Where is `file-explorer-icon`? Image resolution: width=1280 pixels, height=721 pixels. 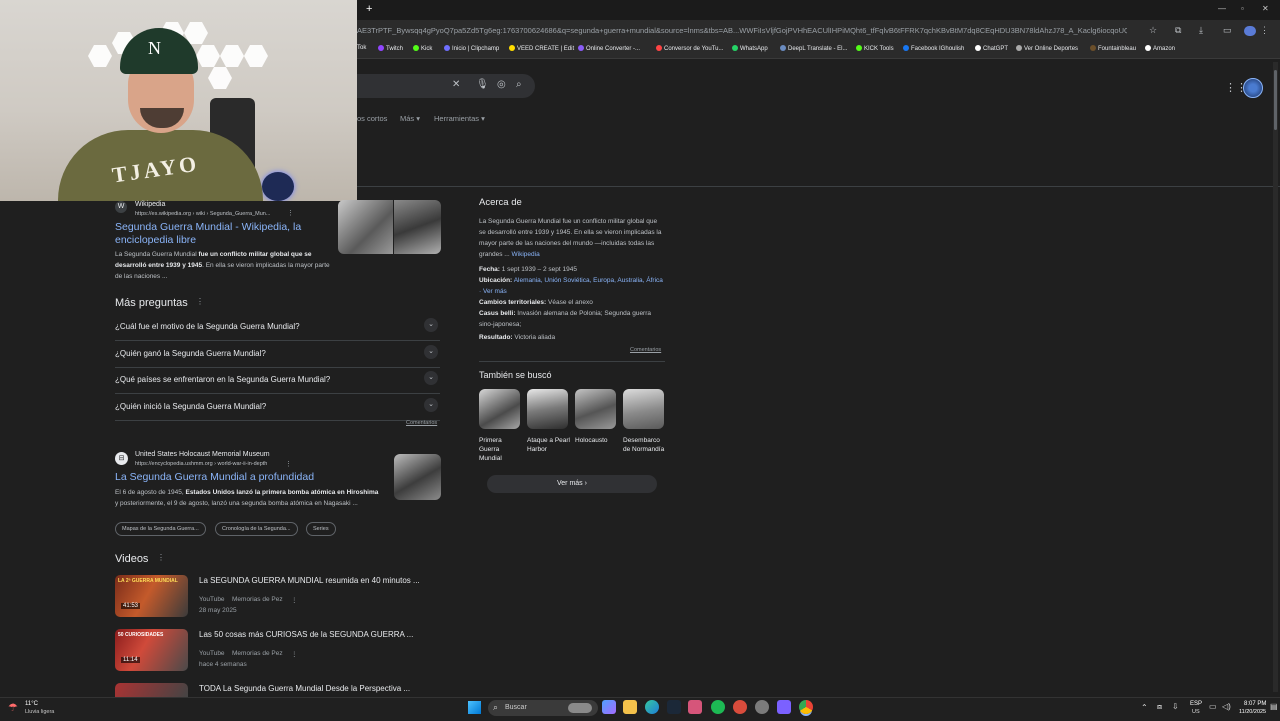
file-explorer-icon is located at coordinates (630, 707).